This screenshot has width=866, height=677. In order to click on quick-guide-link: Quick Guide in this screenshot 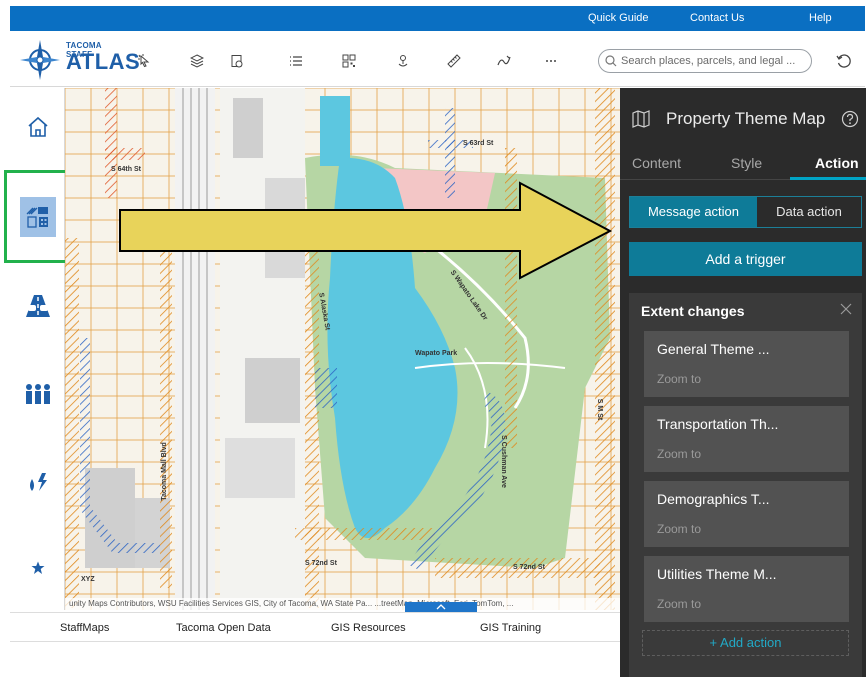, I will do `click(618, 18)`.